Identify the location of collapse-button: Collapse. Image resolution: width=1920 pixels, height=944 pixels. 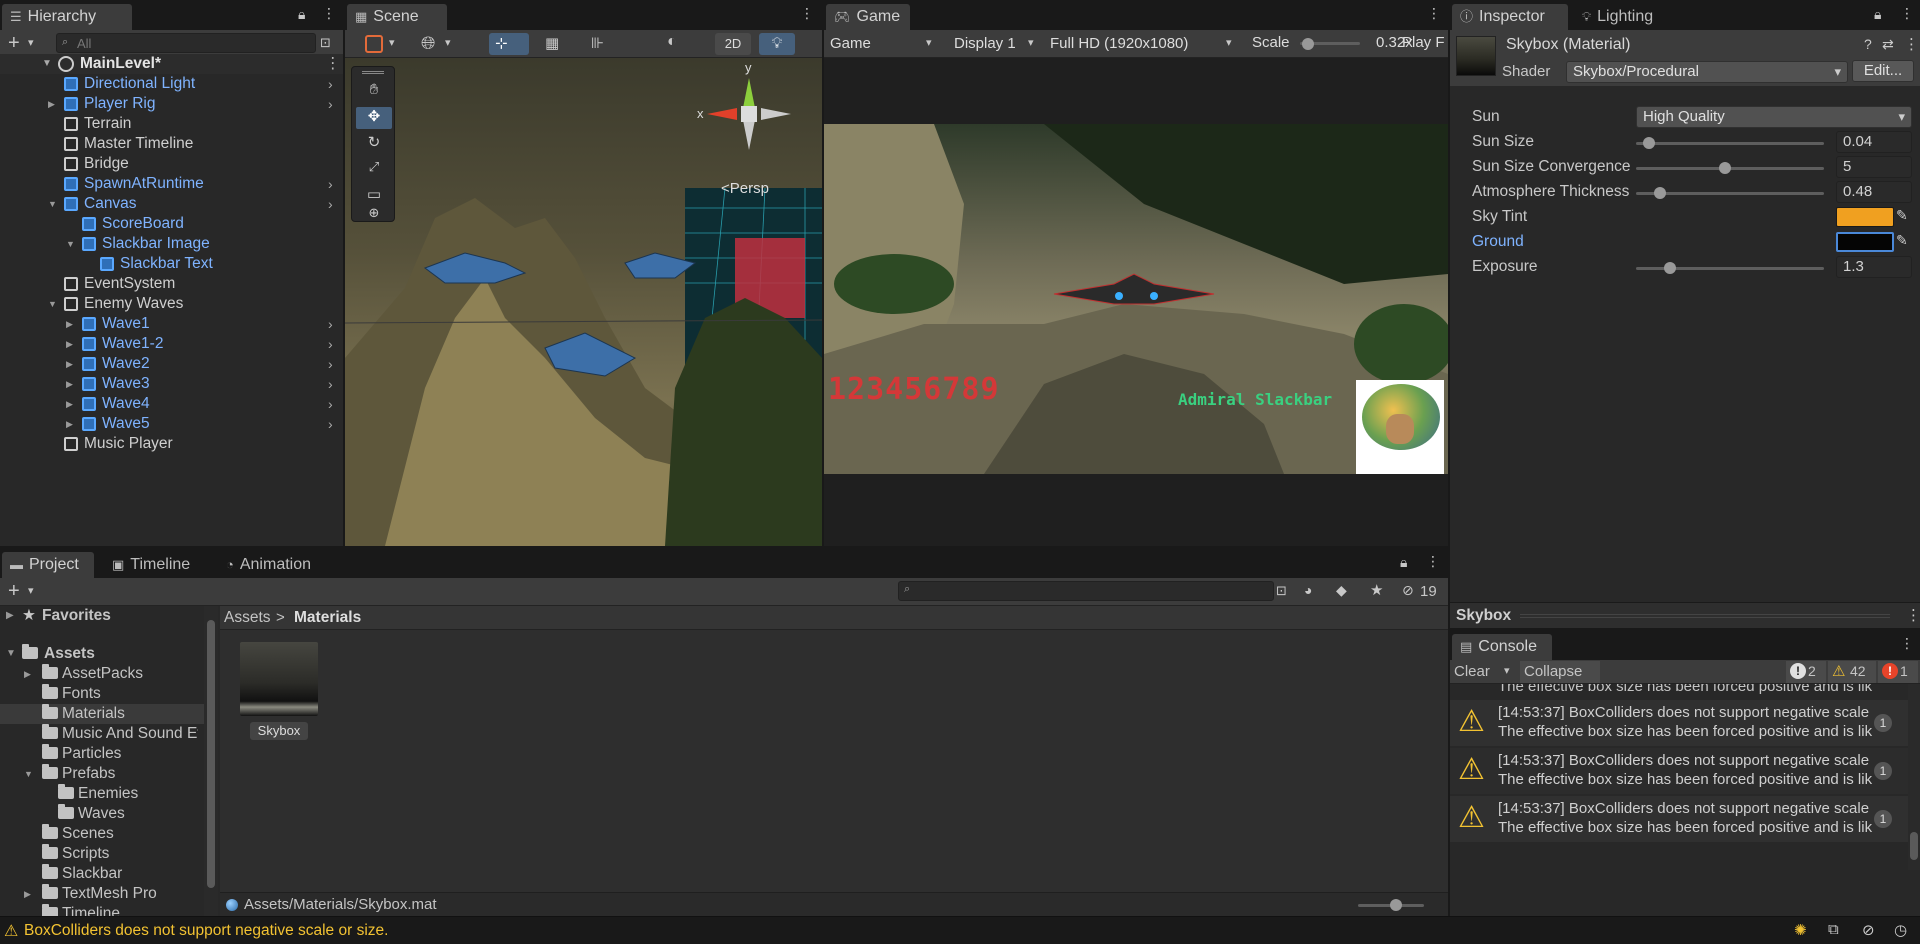
(1560, 672).